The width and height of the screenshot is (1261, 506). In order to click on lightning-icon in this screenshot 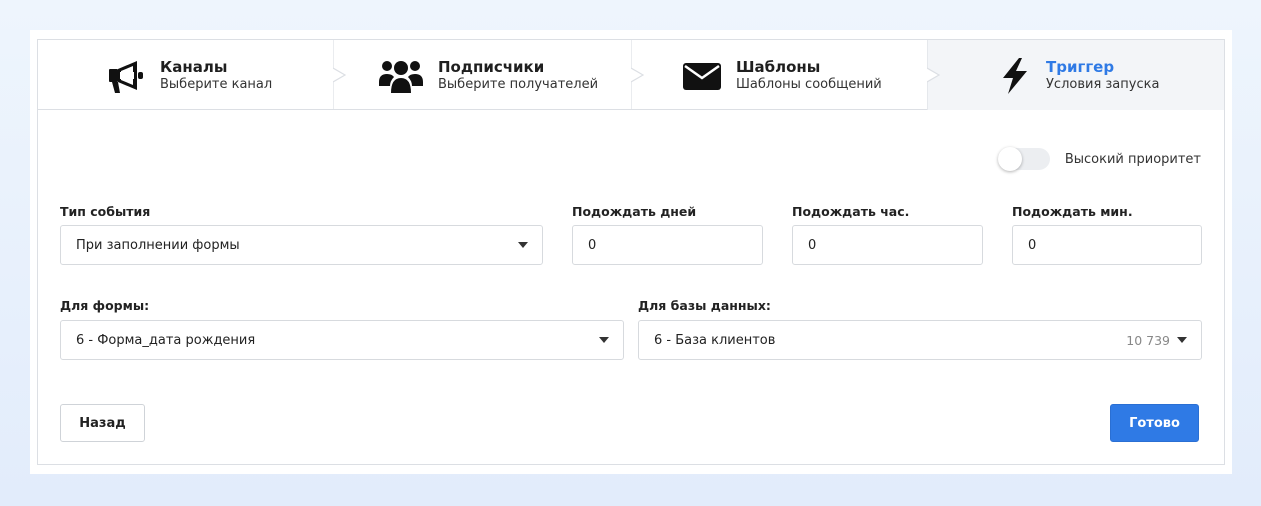, I will do `click(1015, 76)`.